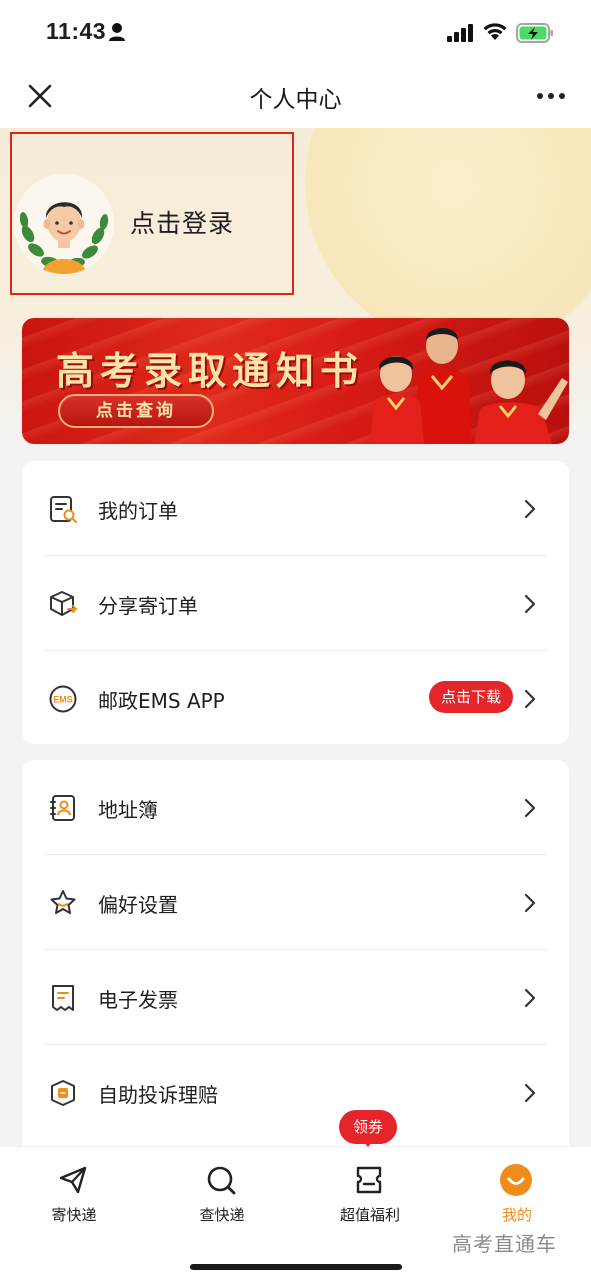 The image size is (591, 1280). I want to click on status-time: 11:43, so click(76, 31).